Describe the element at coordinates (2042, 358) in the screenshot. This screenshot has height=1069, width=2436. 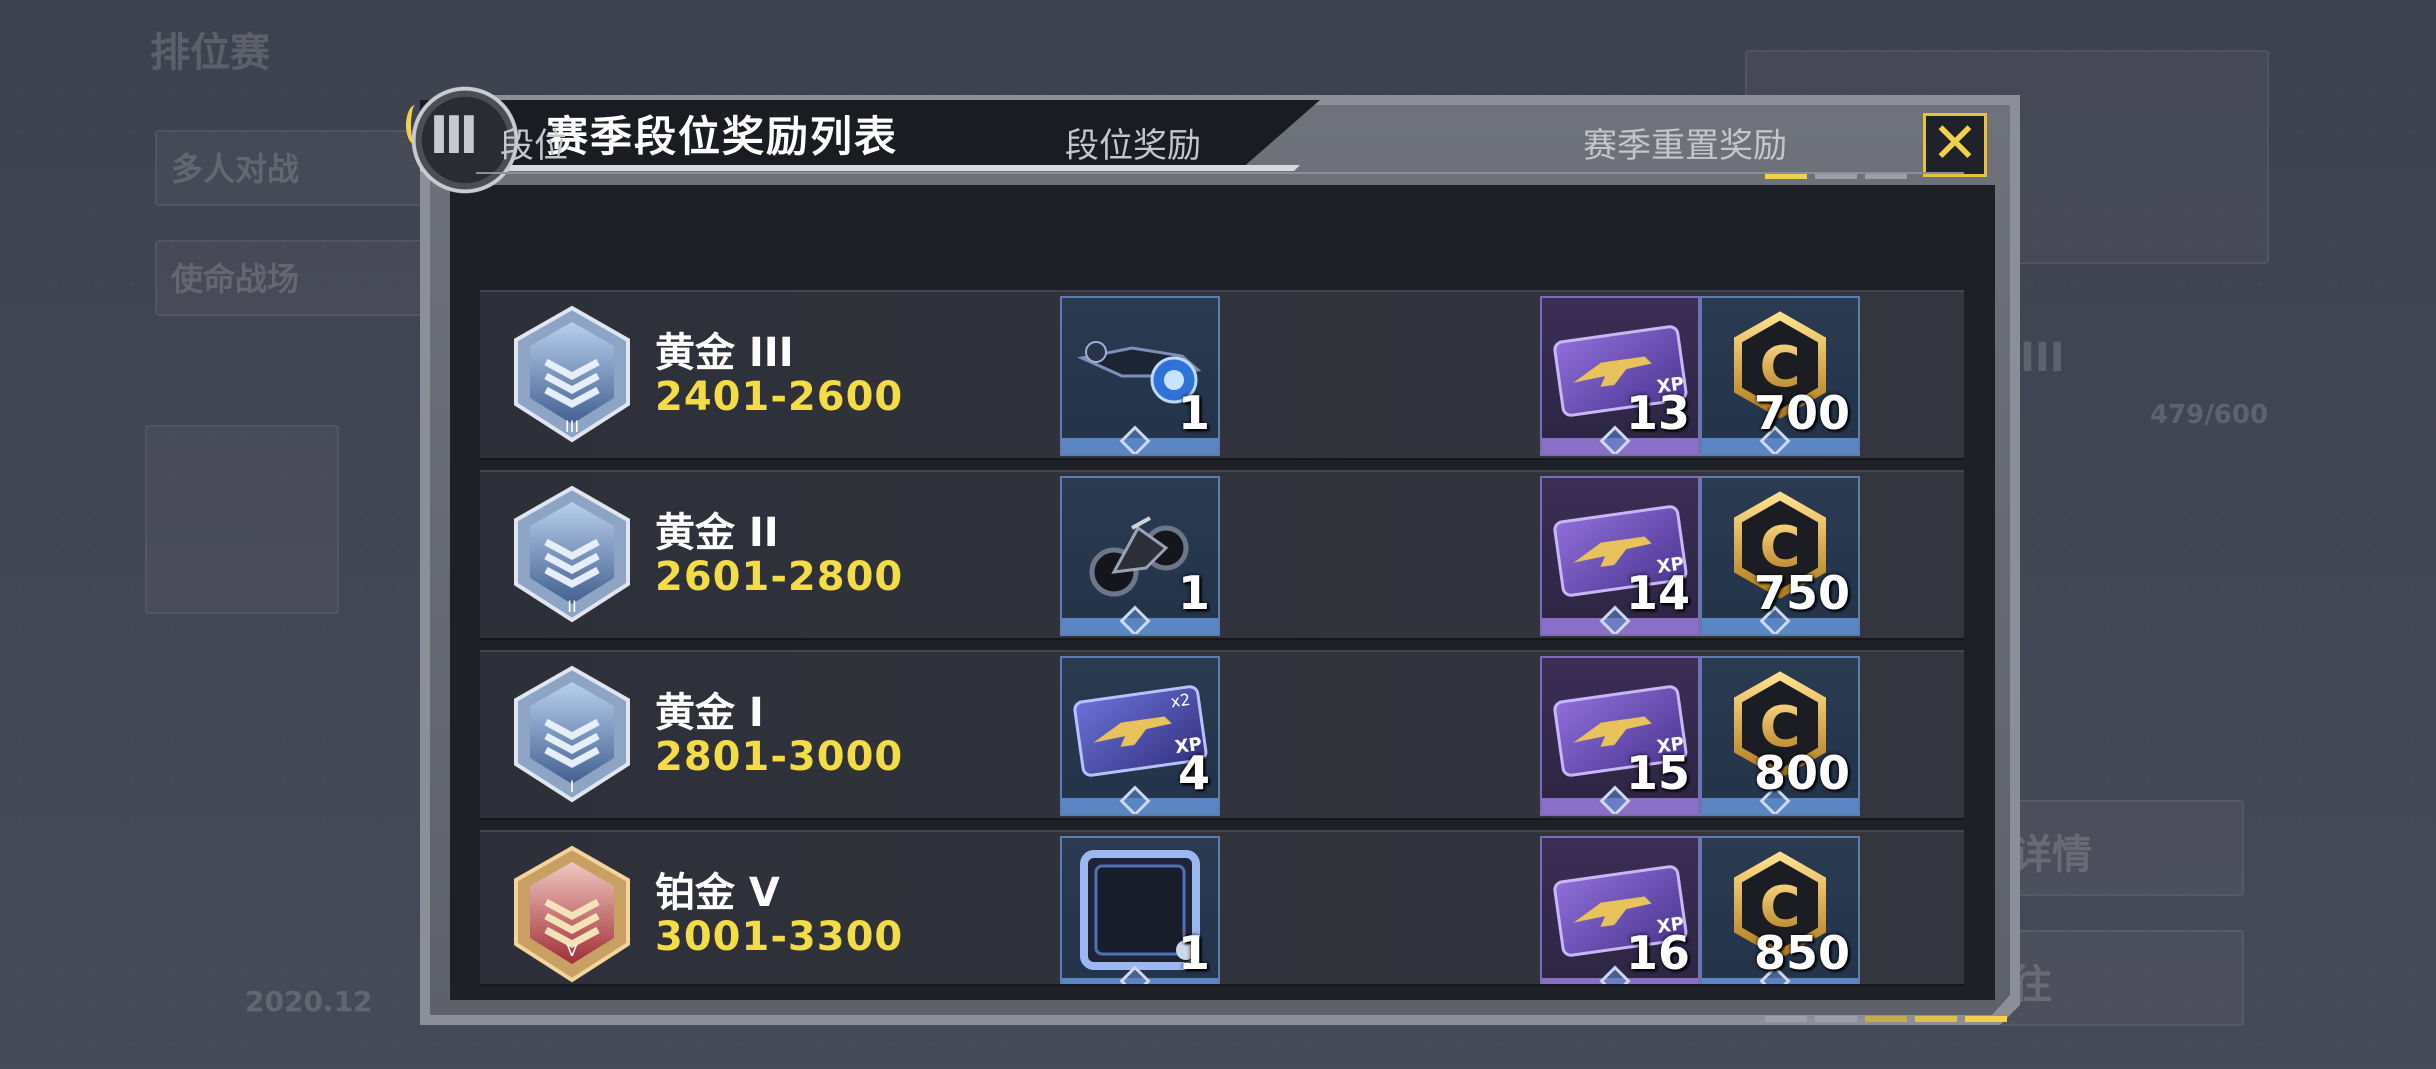
I see `bg-rank-suffix: III` at that location.